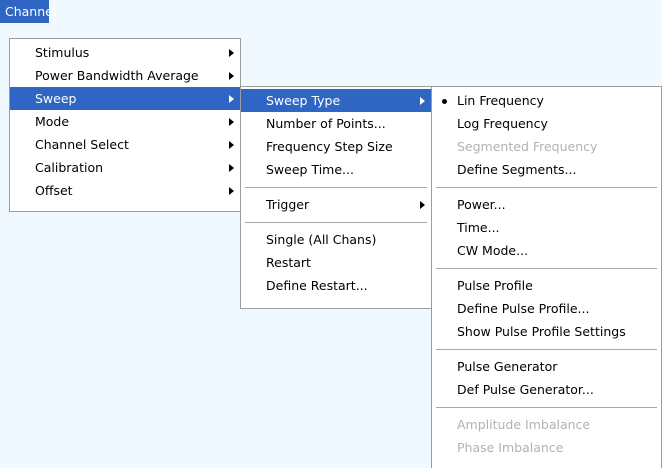 The width and height of the screenshot is (662, 468). I want to click on menu-item-label: Phase Imbalance, so click(510, 447).